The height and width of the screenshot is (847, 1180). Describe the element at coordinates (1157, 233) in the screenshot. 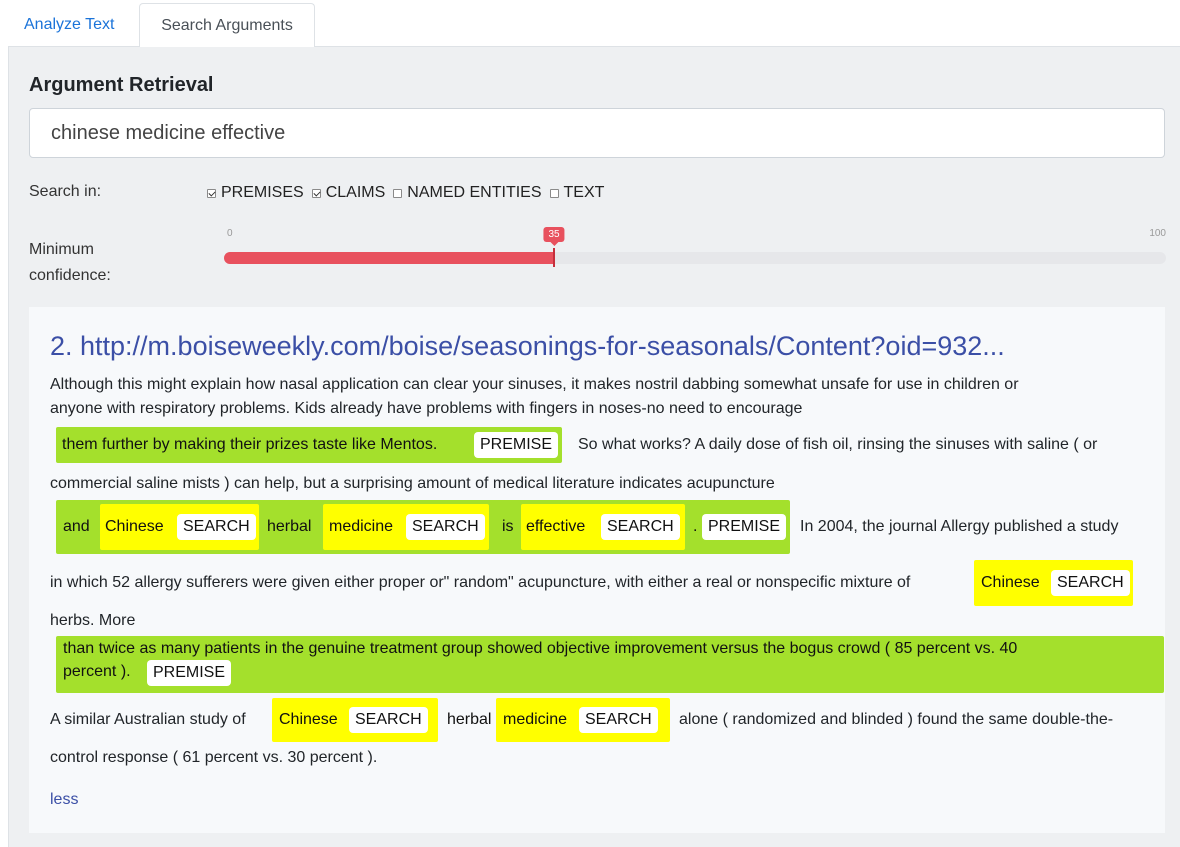

I see `slider-max-label: 100` at that location.